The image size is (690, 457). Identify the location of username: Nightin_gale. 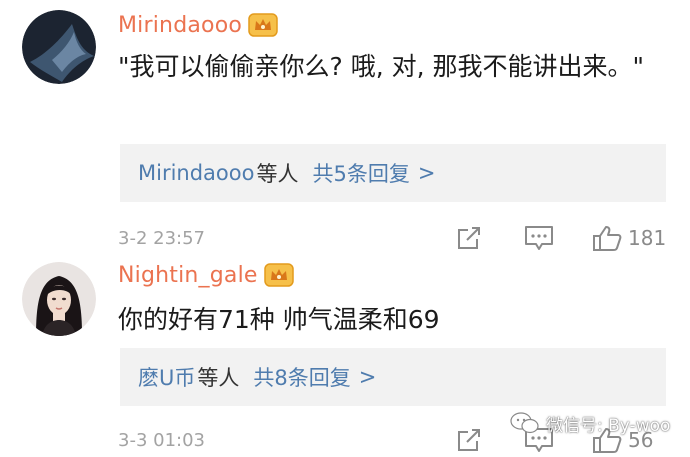
(188, 275).